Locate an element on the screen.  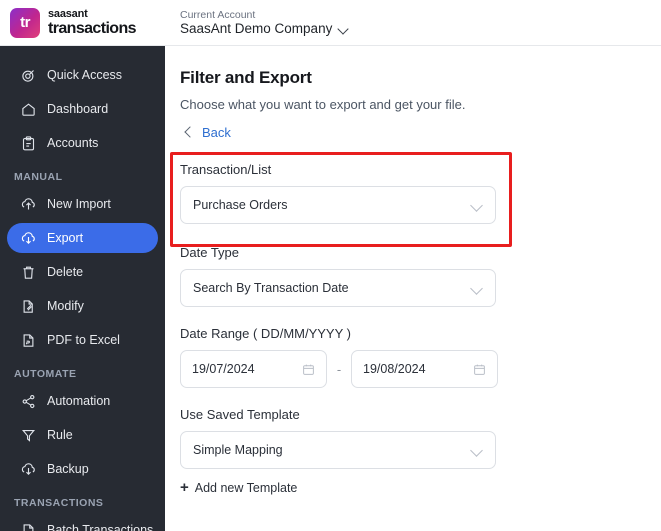
sidebar-item-delete: Delete is located at coordinates (82, 272).